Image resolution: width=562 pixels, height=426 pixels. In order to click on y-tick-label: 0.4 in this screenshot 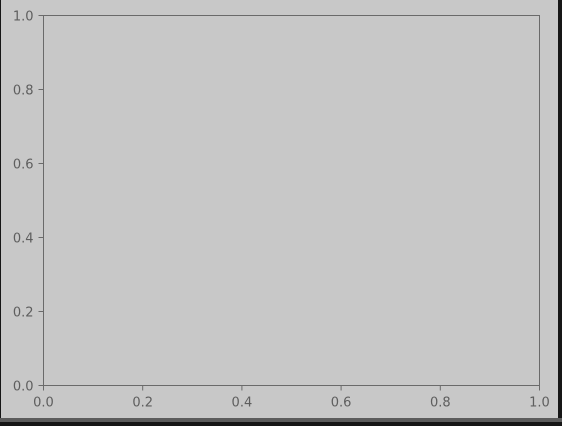, I will do `click(23, 239)`.